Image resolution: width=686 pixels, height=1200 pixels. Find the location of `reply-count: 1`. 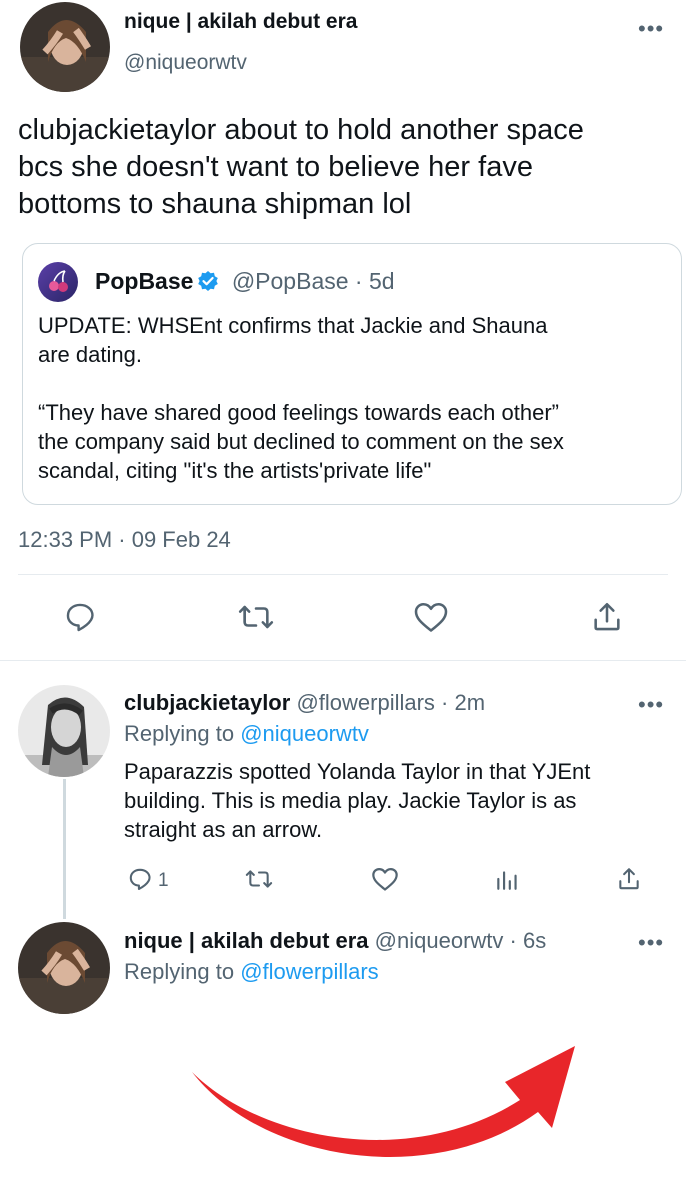

reply-count: 1 is located at coordinates (163, 880).